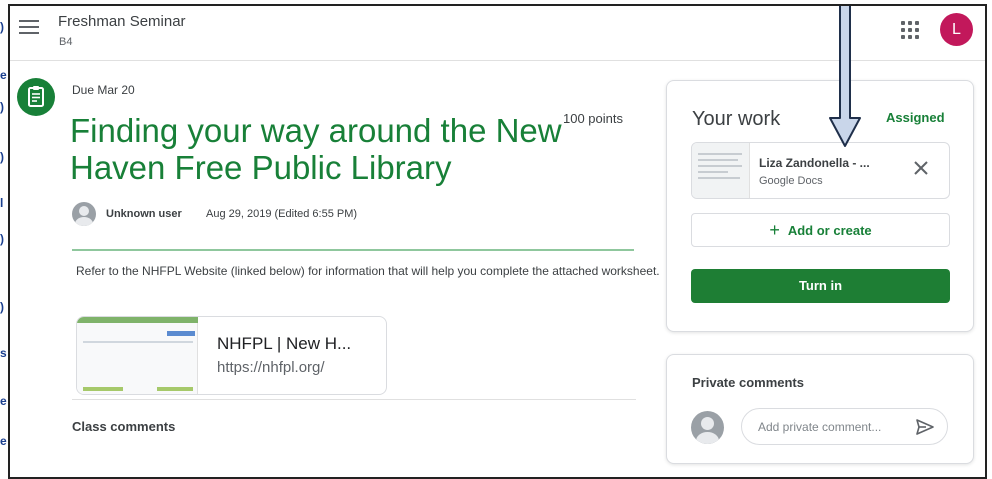 Image resolution: width=992 pixels, height=479 pixels. I want to click on class-comments-label: Class comments, so click(124, 426).